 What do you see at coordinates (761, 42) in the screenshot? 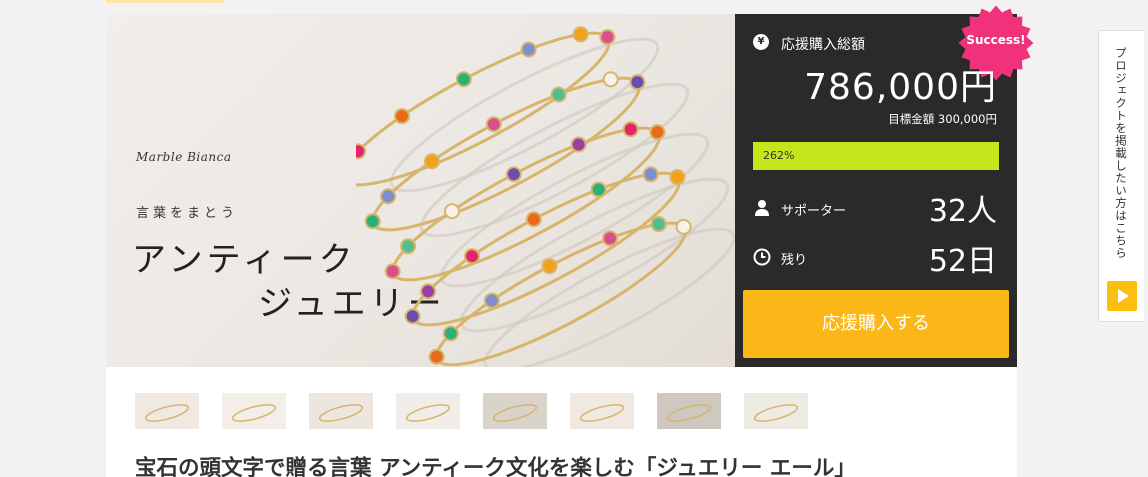
I see `yen-icon: ¥` at bounding box center [761, 42].